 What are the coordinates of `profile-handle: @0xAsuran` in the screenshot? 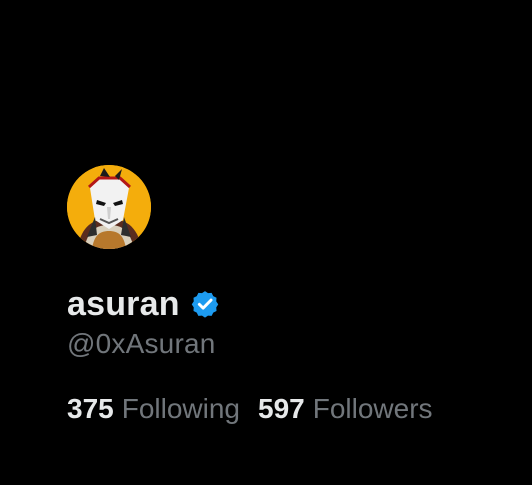 It's located at (141, 343).